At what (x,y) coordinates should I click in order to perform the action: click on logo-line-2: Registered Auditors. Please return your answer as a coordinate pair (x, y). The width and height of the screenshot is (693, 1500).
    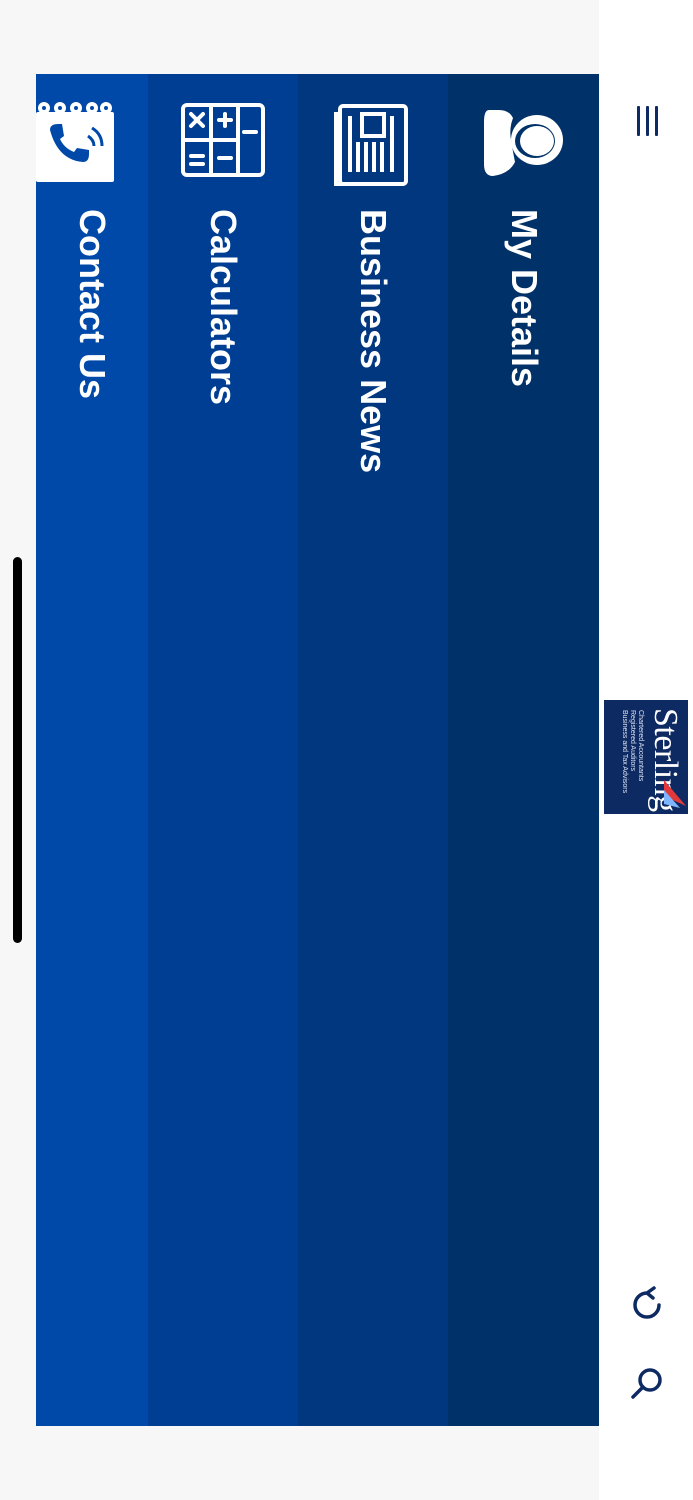
    Looking at the image, I should click on (632, 741).